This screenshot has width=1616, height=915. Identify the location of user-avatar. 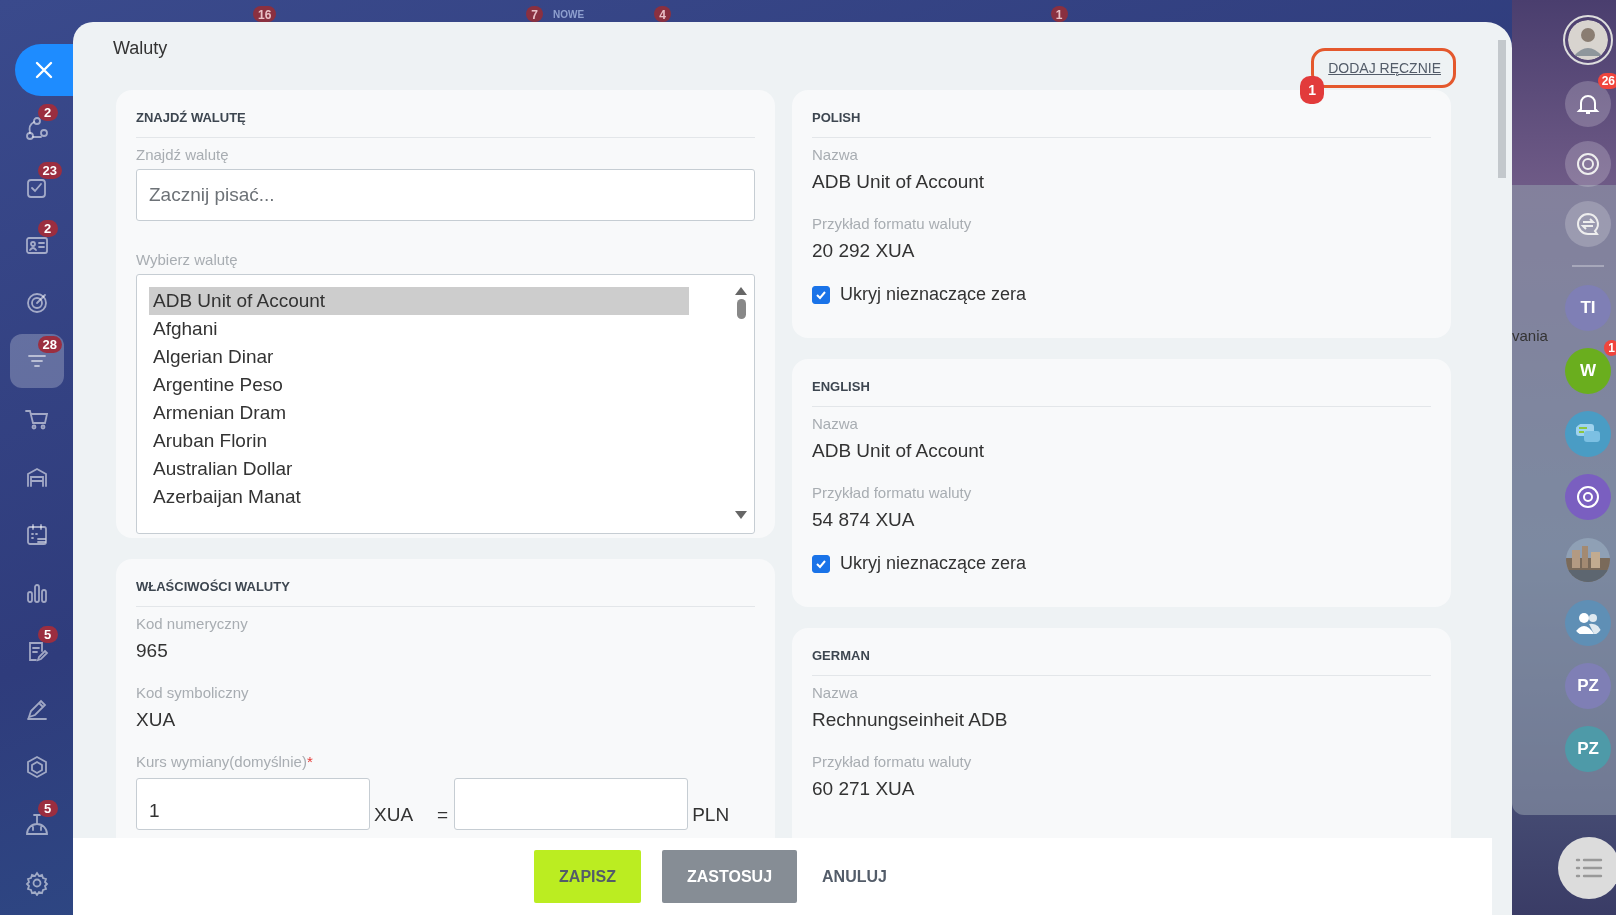
(1588, 40).